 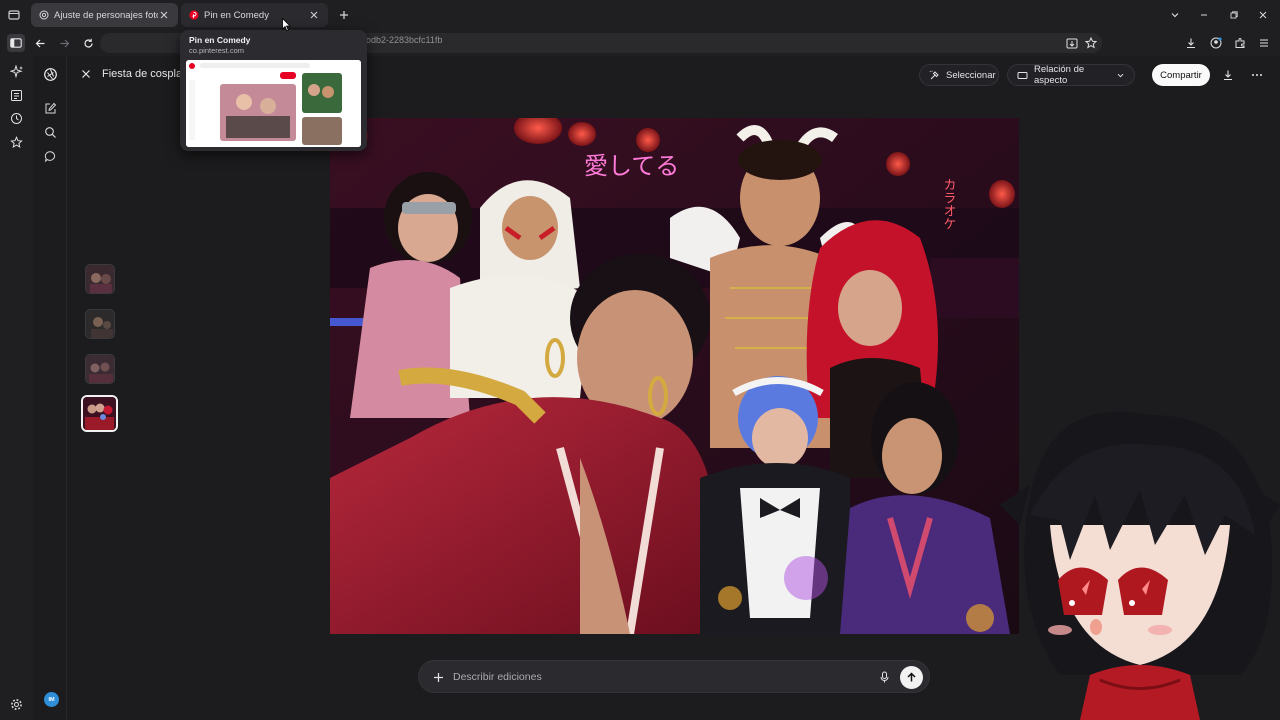 I want to click on downloads-icon, so click(x=1191, y=43).